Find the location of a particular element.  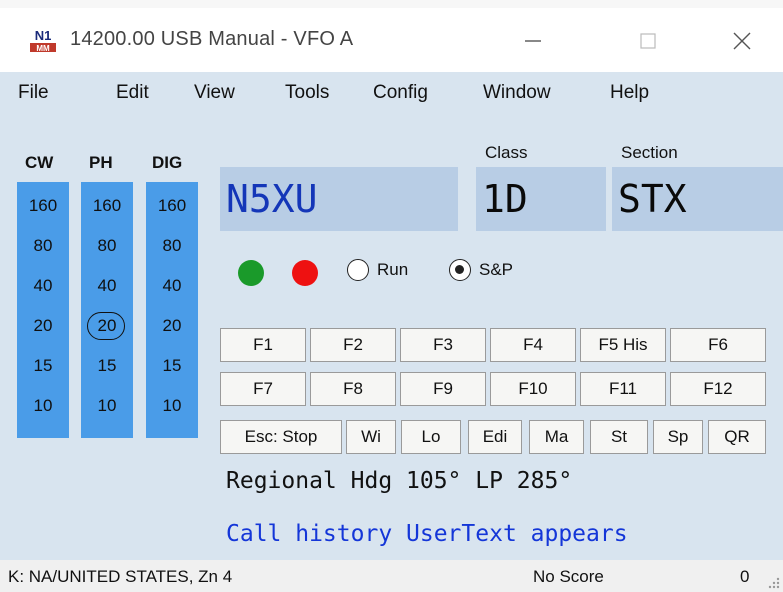

band-column-ph: 160 80 40 20 15 10 is located at coordinates (107, 310).